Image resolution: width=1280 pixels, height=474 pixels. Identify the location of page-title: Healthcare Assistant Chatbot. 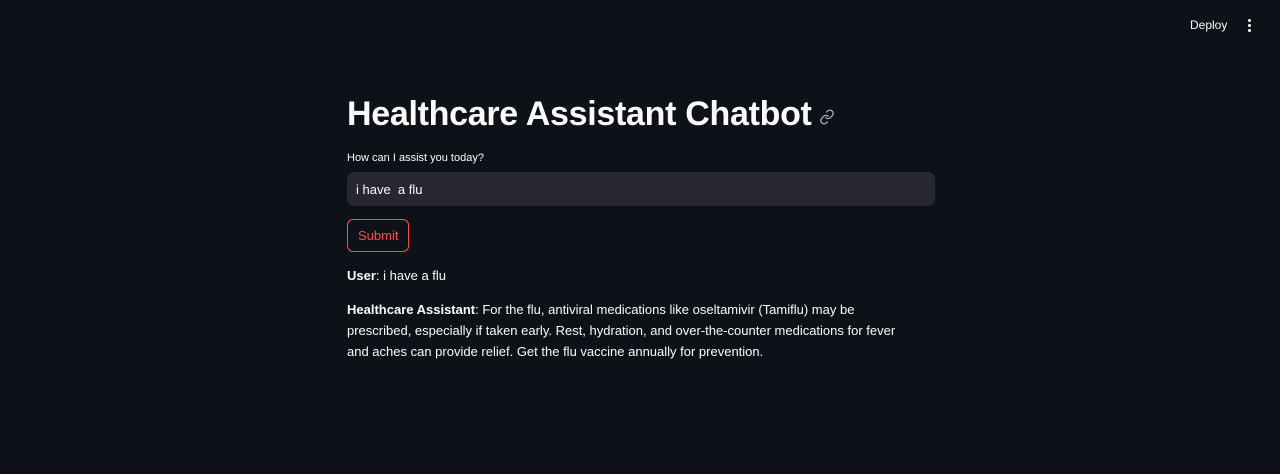
(579, 113).